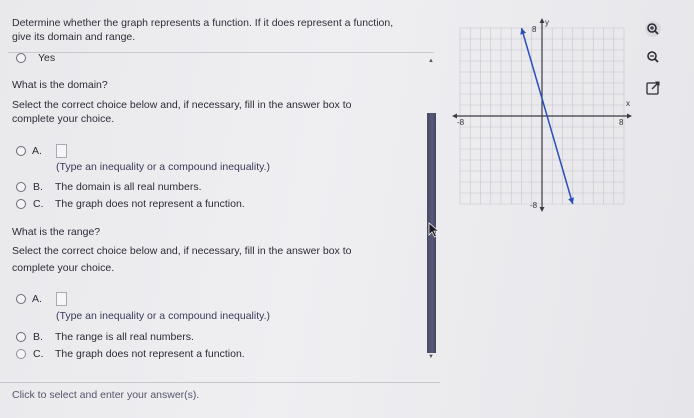  I want to click on y-axis-arrow-up-icon, so click(542, 20).